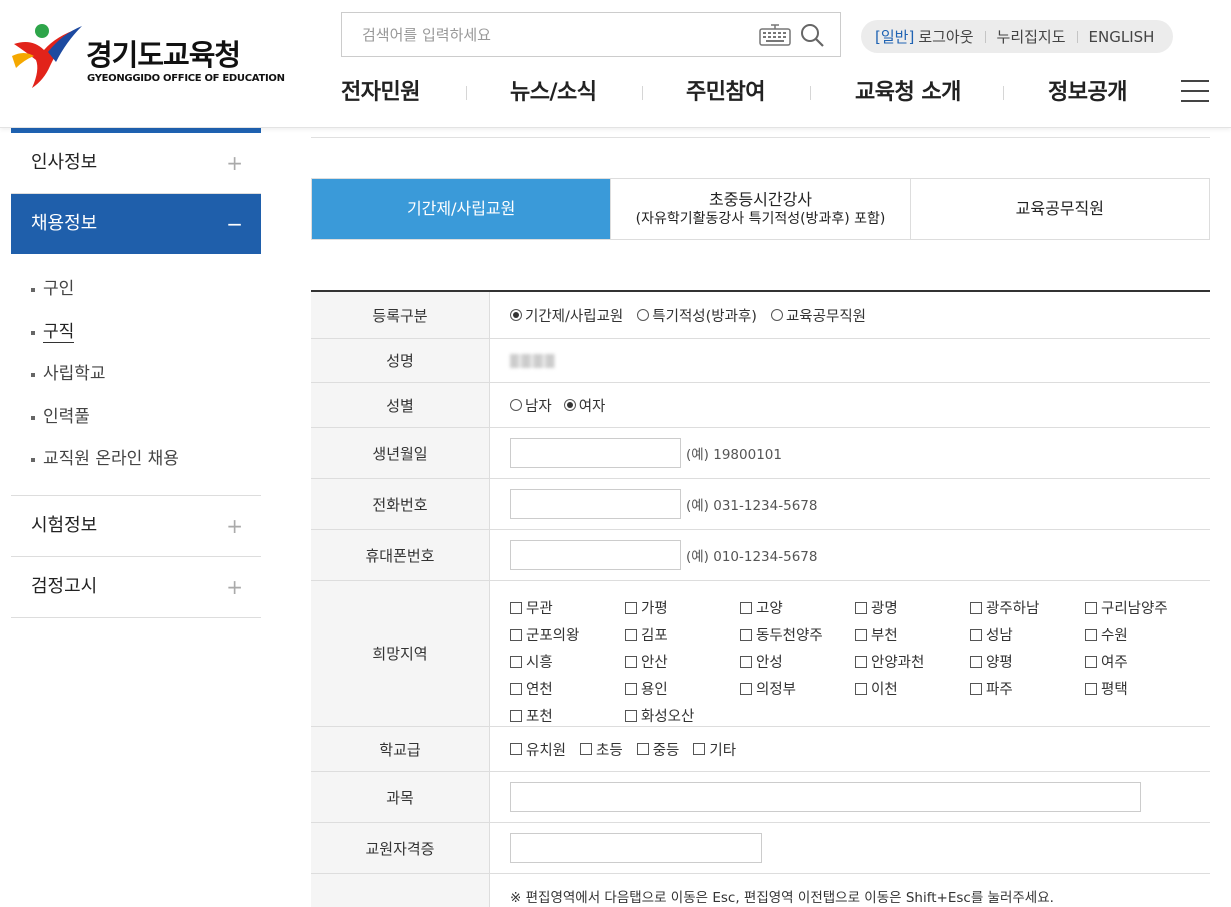 This screenshot has width=1231, height=907. Describe the element at coordinates (1031, 36) in the screenshot. I see `sitemap-link: 누리집지도` at that location.